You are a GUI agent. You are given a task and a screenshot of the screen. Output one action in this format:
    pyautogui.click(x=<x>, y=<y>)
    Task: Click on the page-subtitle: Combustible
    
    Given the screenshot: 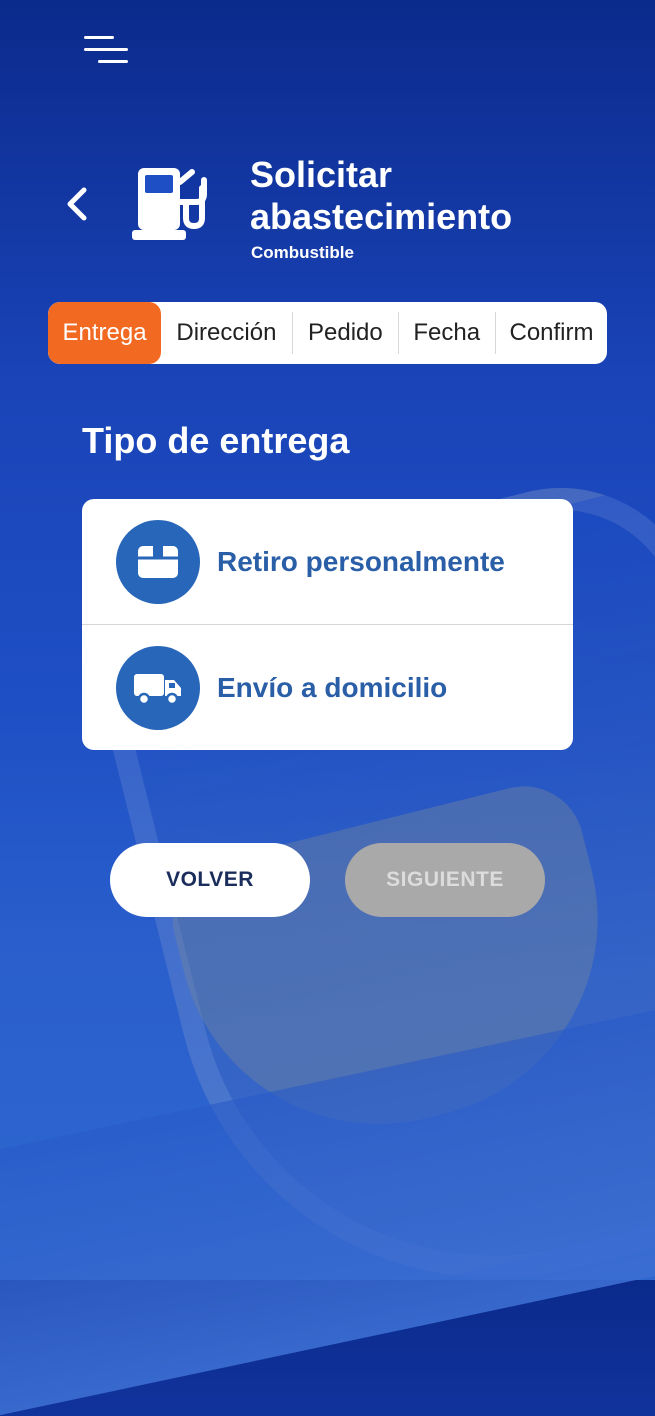 What is the action you would take?
    pyautogui.click(x=302, y=252)
    